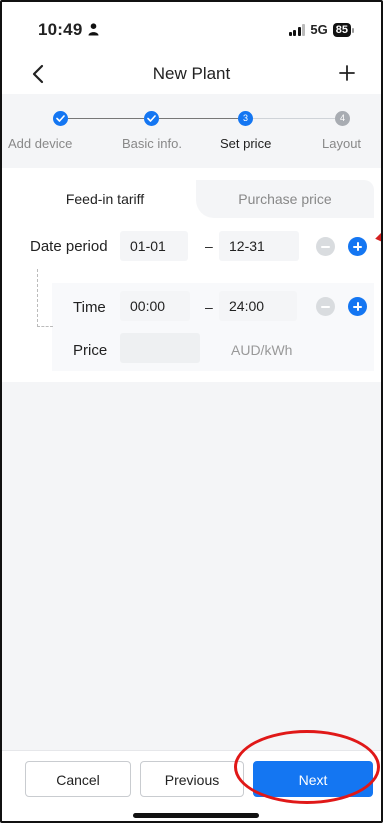  What do you see at coordinates (160, 348) in the screenshot?
I see `price-input` at bounding box center [160, 348].